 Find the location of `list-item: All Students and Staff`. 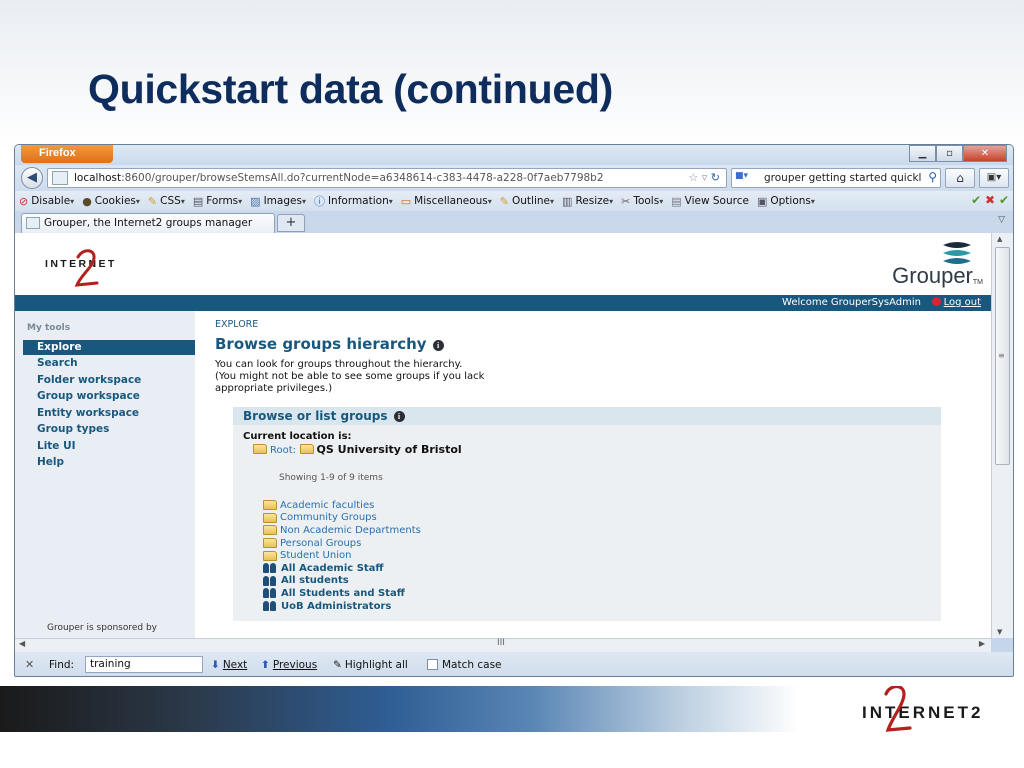

list-item: All Students and Staff is located at coordinates (342, 593).